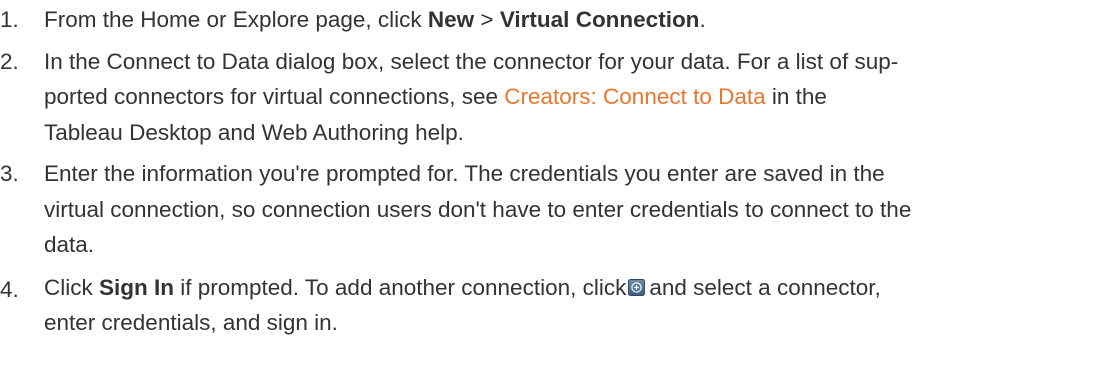 The image size is (1119, 383). I want to click on virtual-connection-label: Virtual Connection, so click(599, 19).